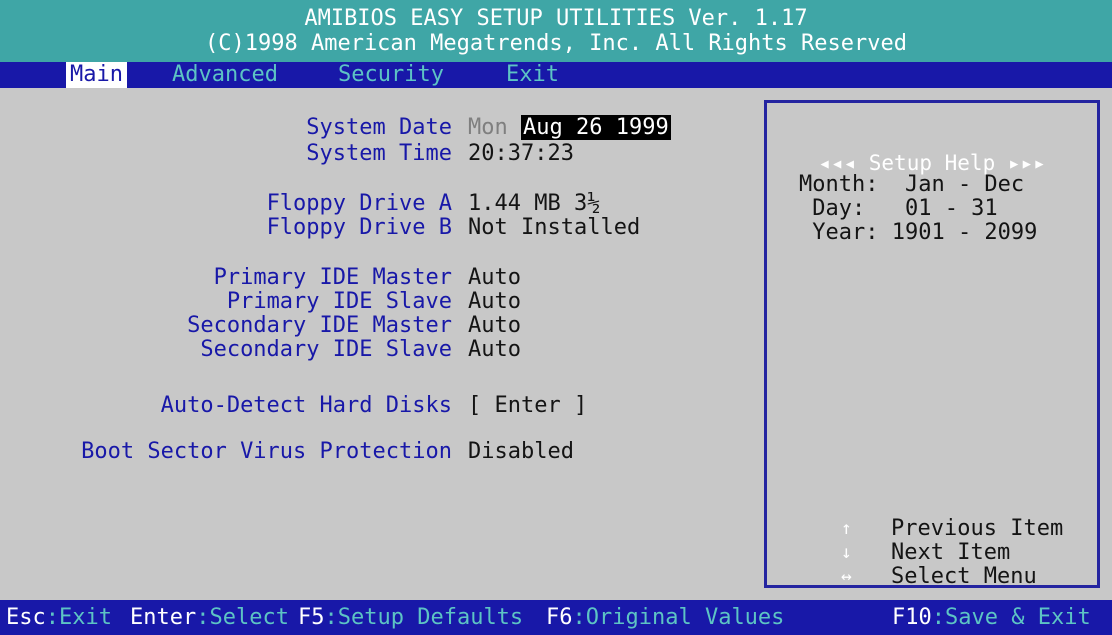 The width and height of the screenshot is (1112, 635). Describe the element at coordinates (488, 127) in the screenshot. I see `system-date-day: Mon` at that location.